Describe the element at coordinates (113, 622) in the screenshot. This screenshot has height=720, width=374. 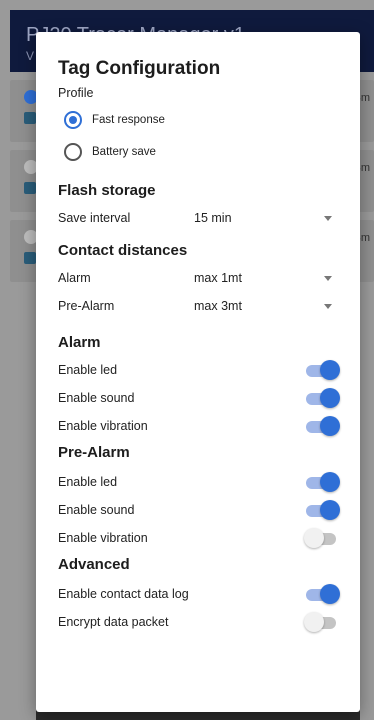
I see `switch-label: Encrypt data packet` at that location.